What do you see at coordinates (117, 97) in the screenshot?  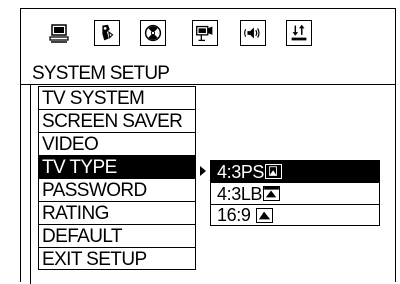 I see `menu-item-tv-system: TV SYSTEM` at bounding box center [117, 97].